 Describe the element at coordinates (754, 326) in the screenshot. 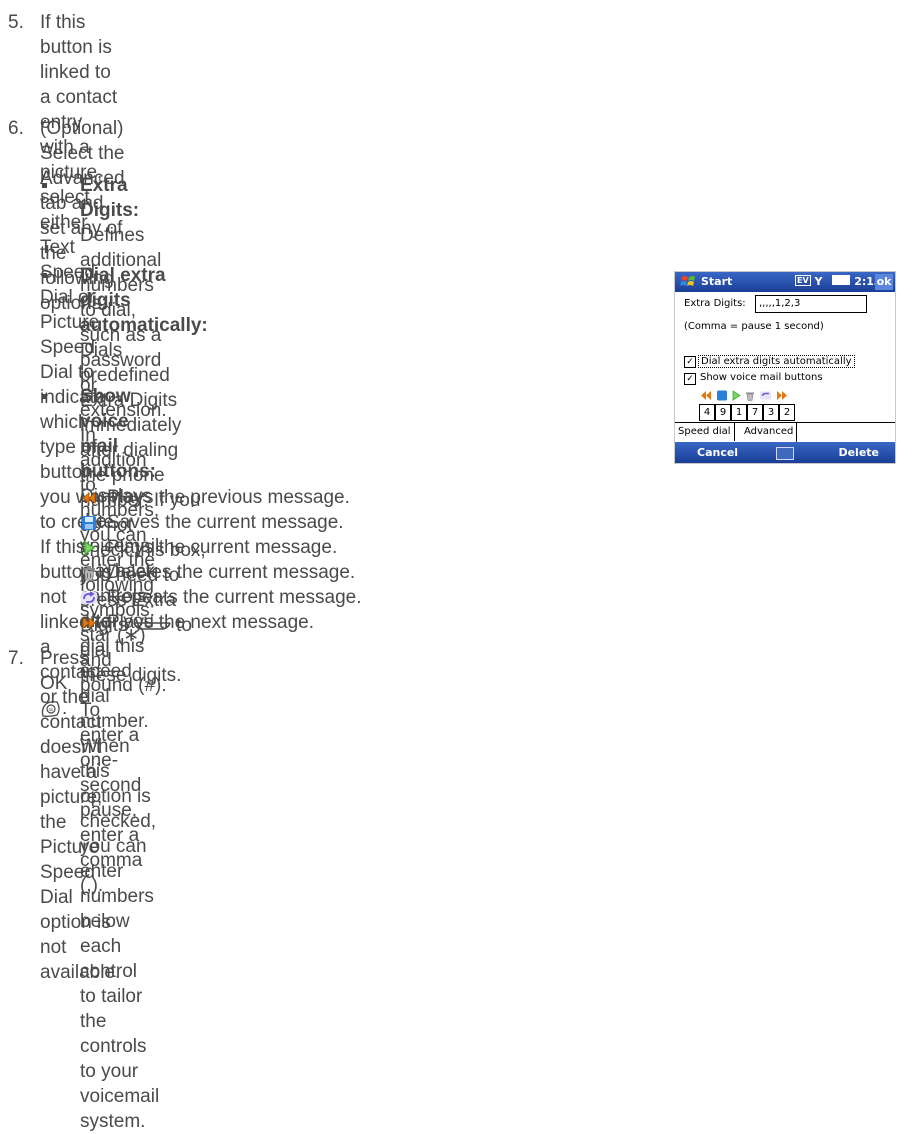

I see `pause-note: (Comma = pause 1 second)` at that location.